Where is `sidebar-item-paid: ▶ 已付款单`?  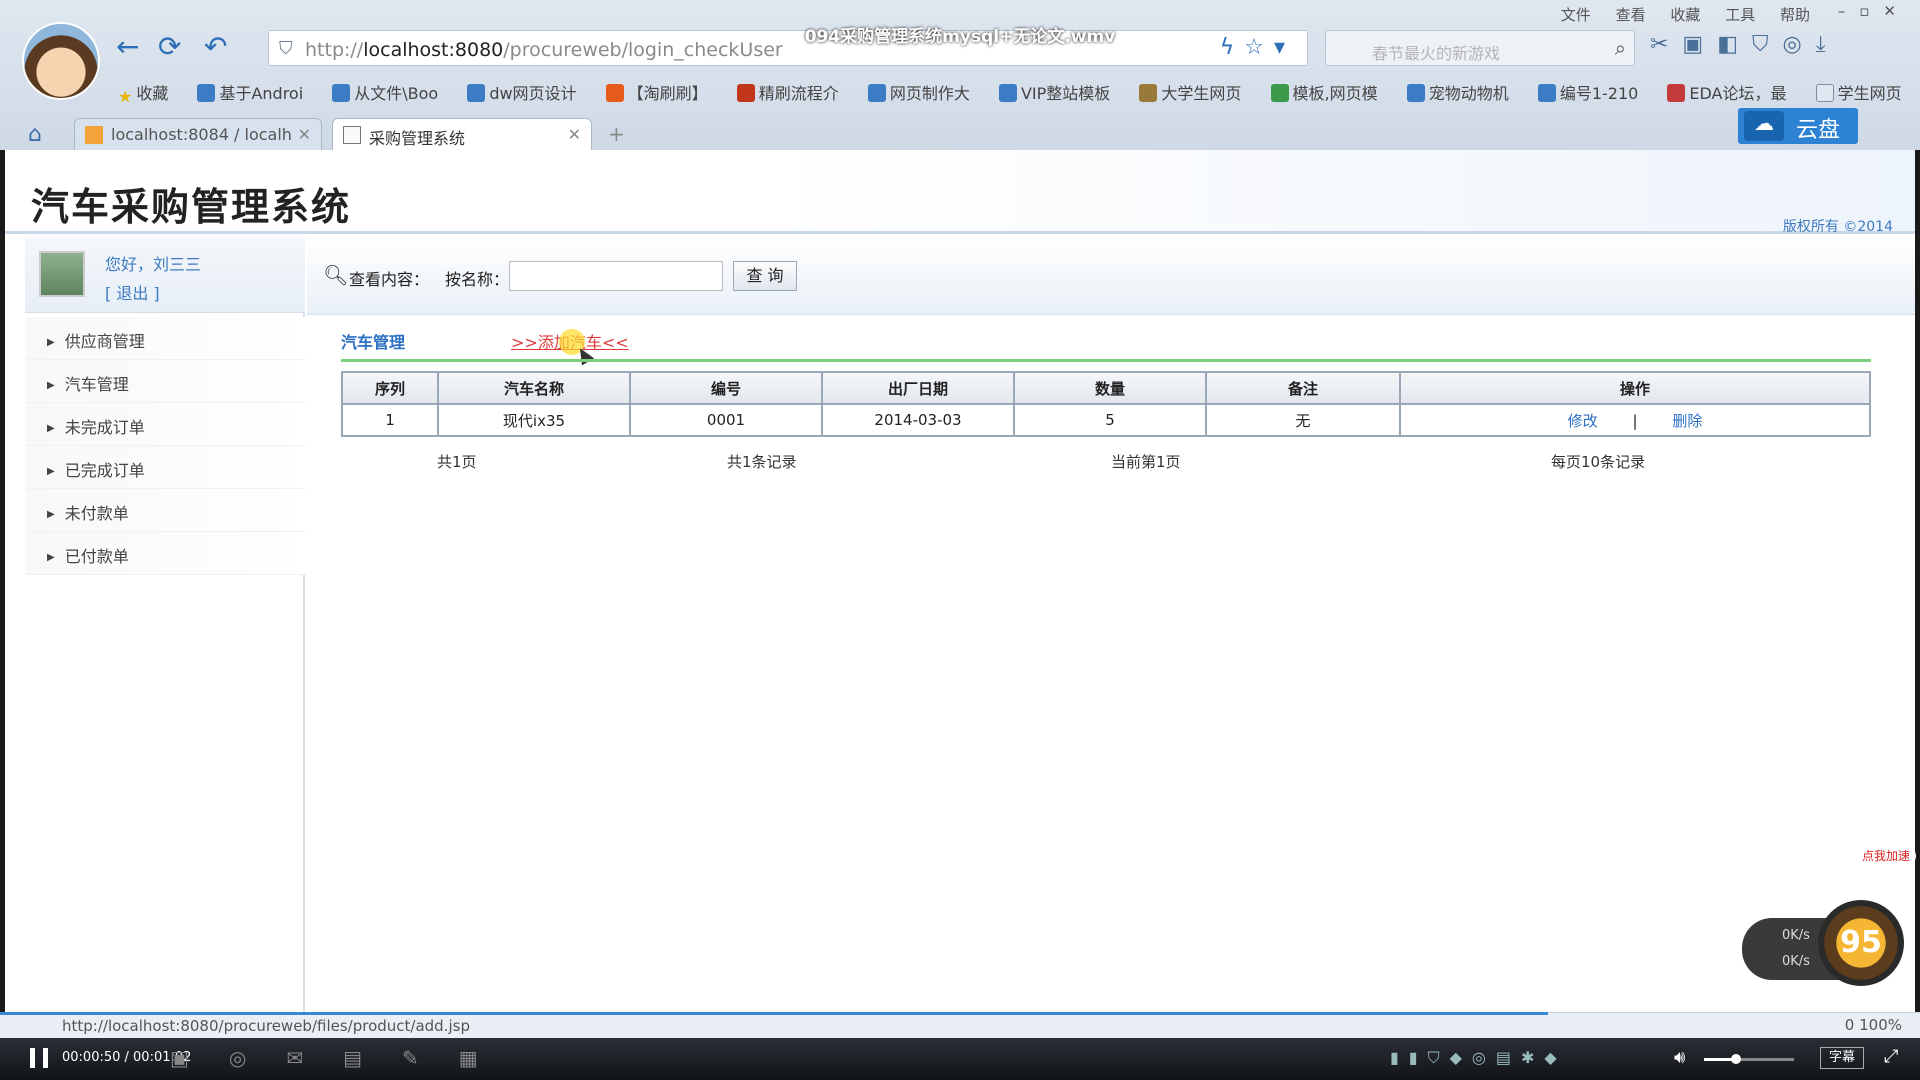 sidebar-item-paid: ▶ 已付款单 is located at coordinates (165, 553).